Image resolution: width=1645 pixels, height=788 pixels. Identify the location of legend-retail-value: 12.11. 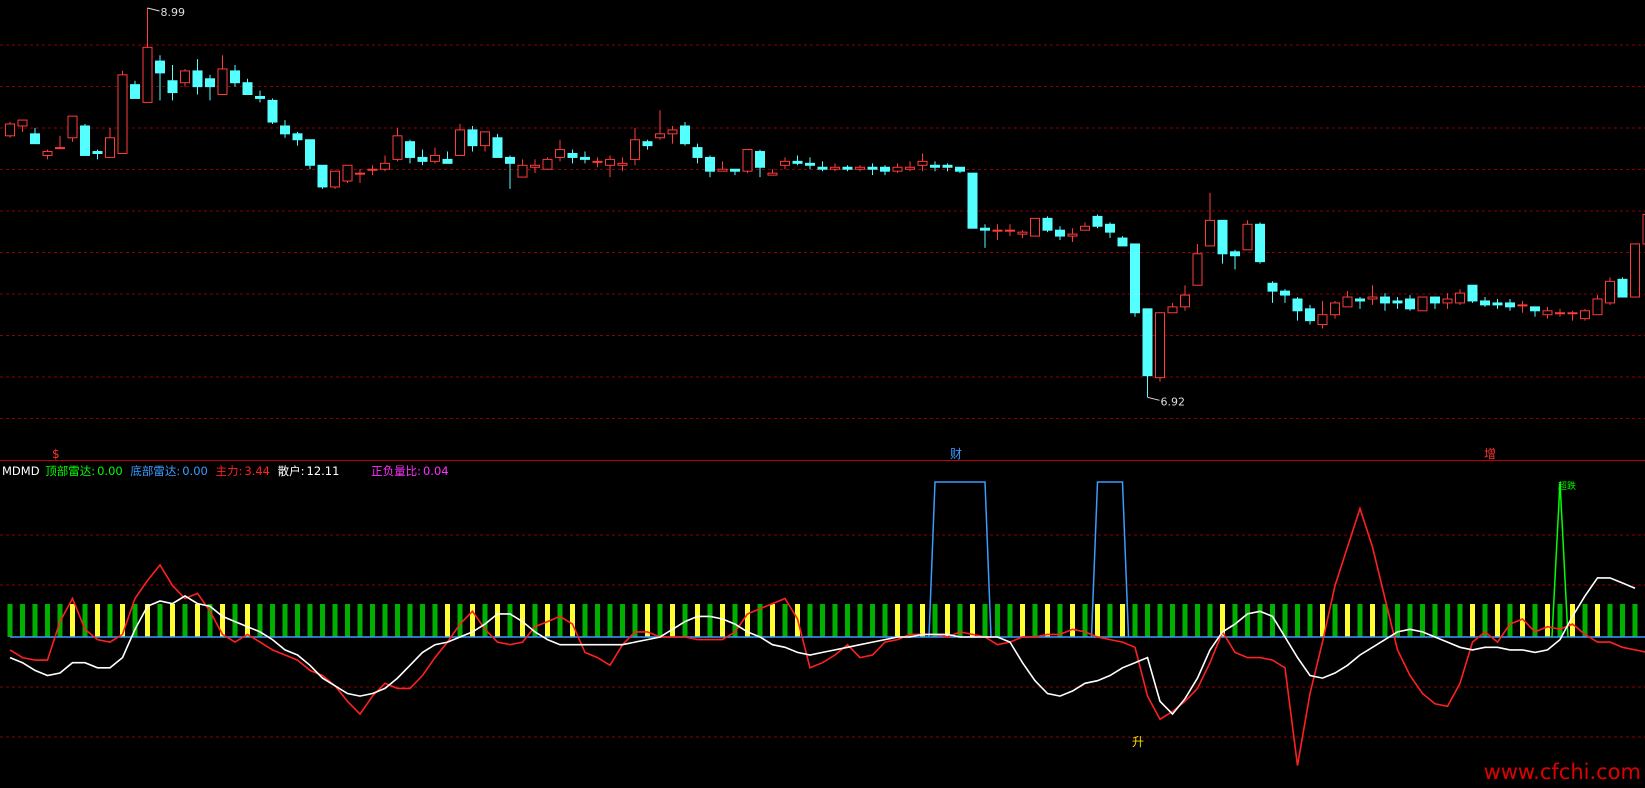
(323, 471).